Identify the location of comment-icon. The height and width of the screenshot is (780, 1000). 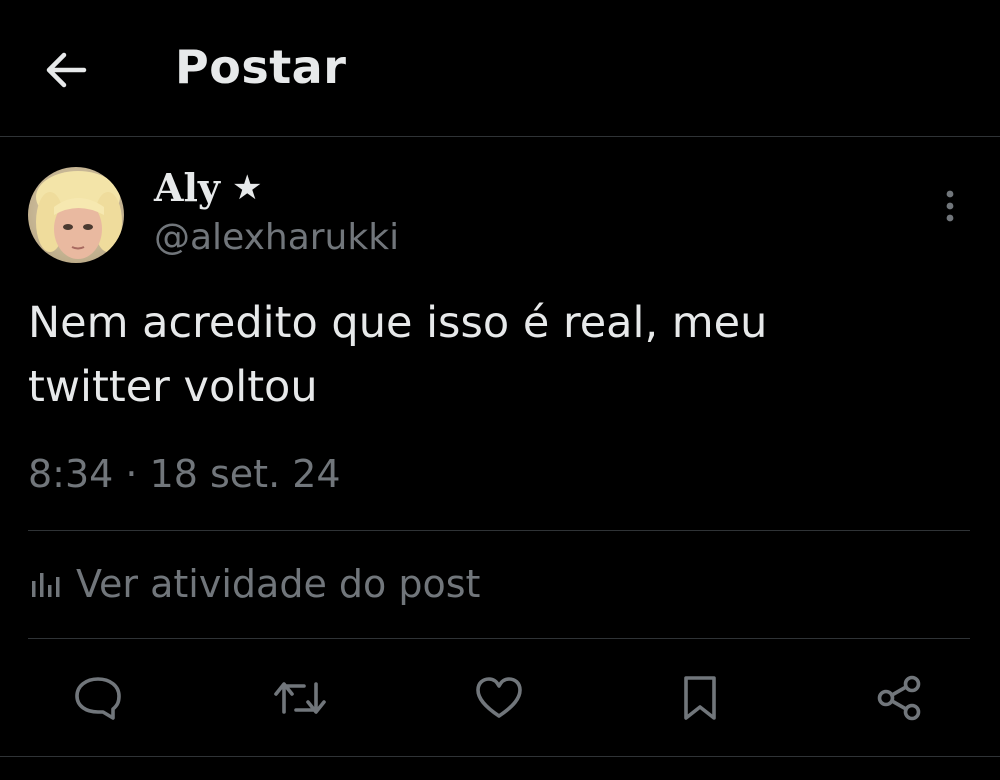
(98, 698).